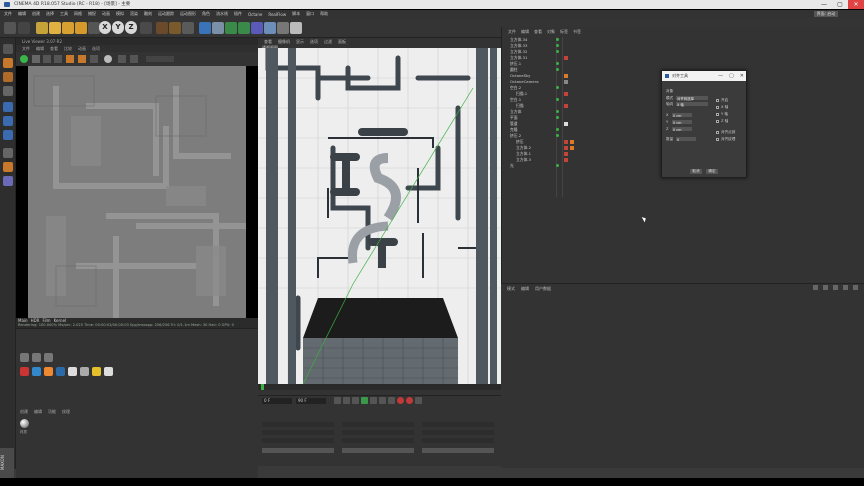 The width and height of the screenshot is (864, 486). I want to click on scale-tool-icon, so click(68, 28).